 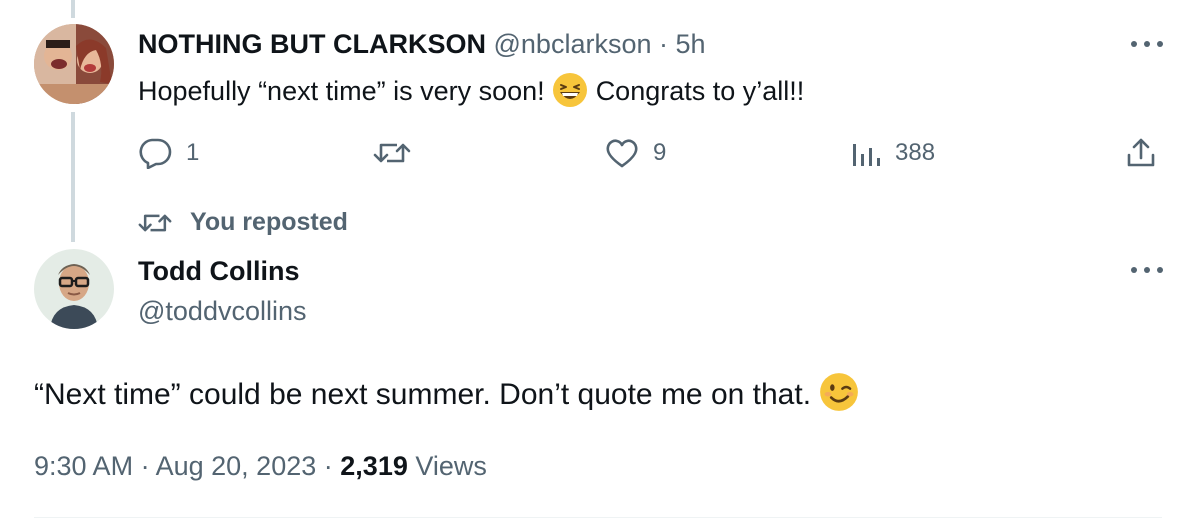 What do you see at coordinates (269, 222) in the screenshot?
I see `repost-label-text: You reposted` at bounding box center [269, 222].